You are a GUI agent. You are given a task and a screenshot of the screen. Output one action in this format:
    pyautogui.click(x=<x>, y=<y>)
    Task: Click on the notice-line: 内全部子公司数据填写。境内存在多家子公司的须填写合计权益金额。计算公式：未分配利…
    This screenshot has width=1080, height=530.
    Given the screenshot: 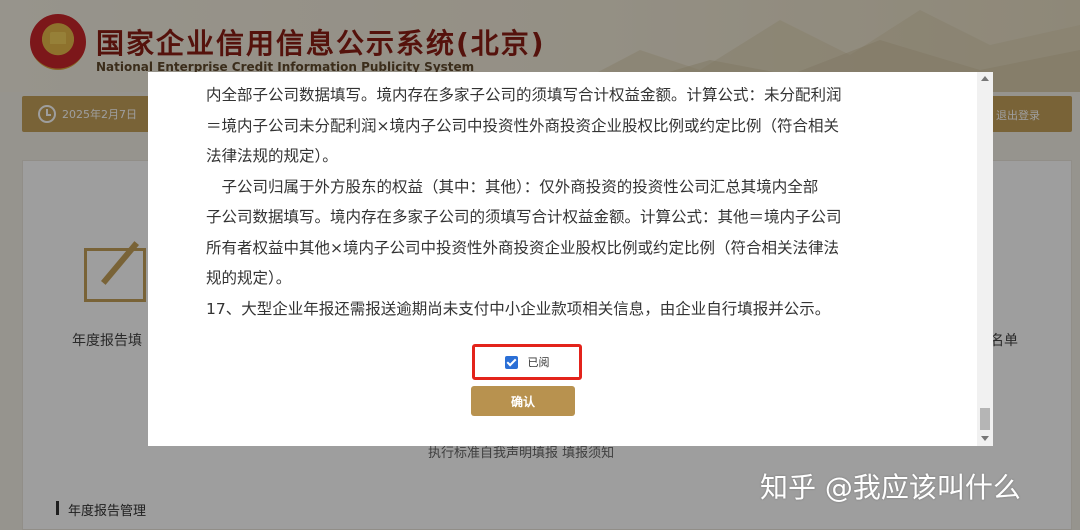 What is the action you would take?
    pyautogui.click(x=524, y=95)
    